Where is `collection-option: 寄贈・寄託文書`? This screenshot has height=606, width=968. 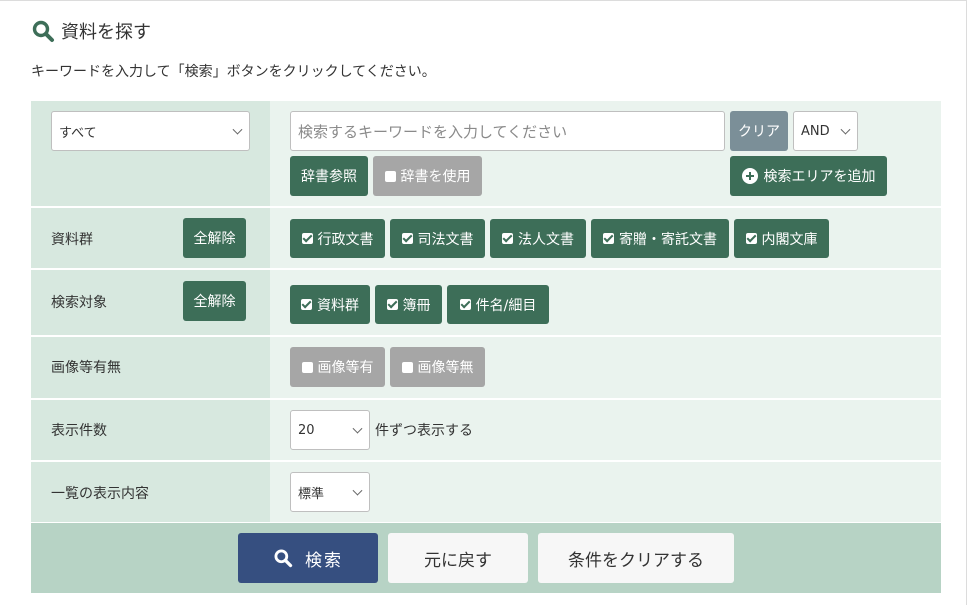
collection-option: 寄贈・寄託文書 is located at coordinates (660, 238).